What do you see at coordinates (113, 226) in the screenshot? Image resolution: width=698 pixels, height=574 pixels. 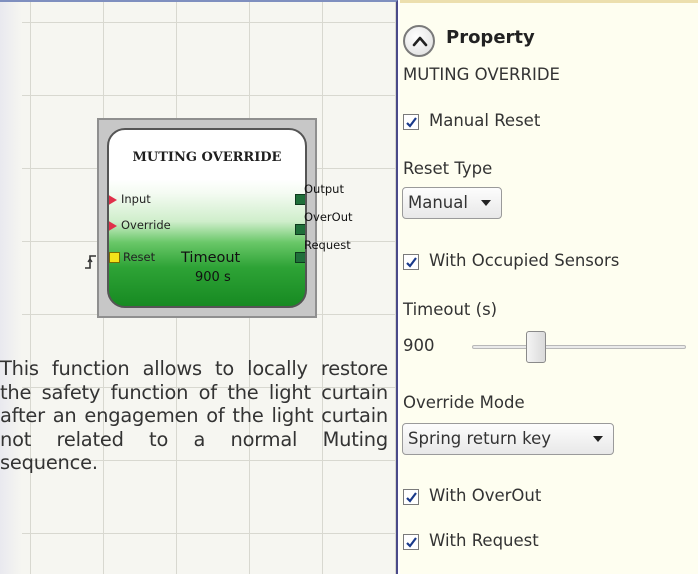 I see `override-pin-icon` at bounding box center [113, 226].